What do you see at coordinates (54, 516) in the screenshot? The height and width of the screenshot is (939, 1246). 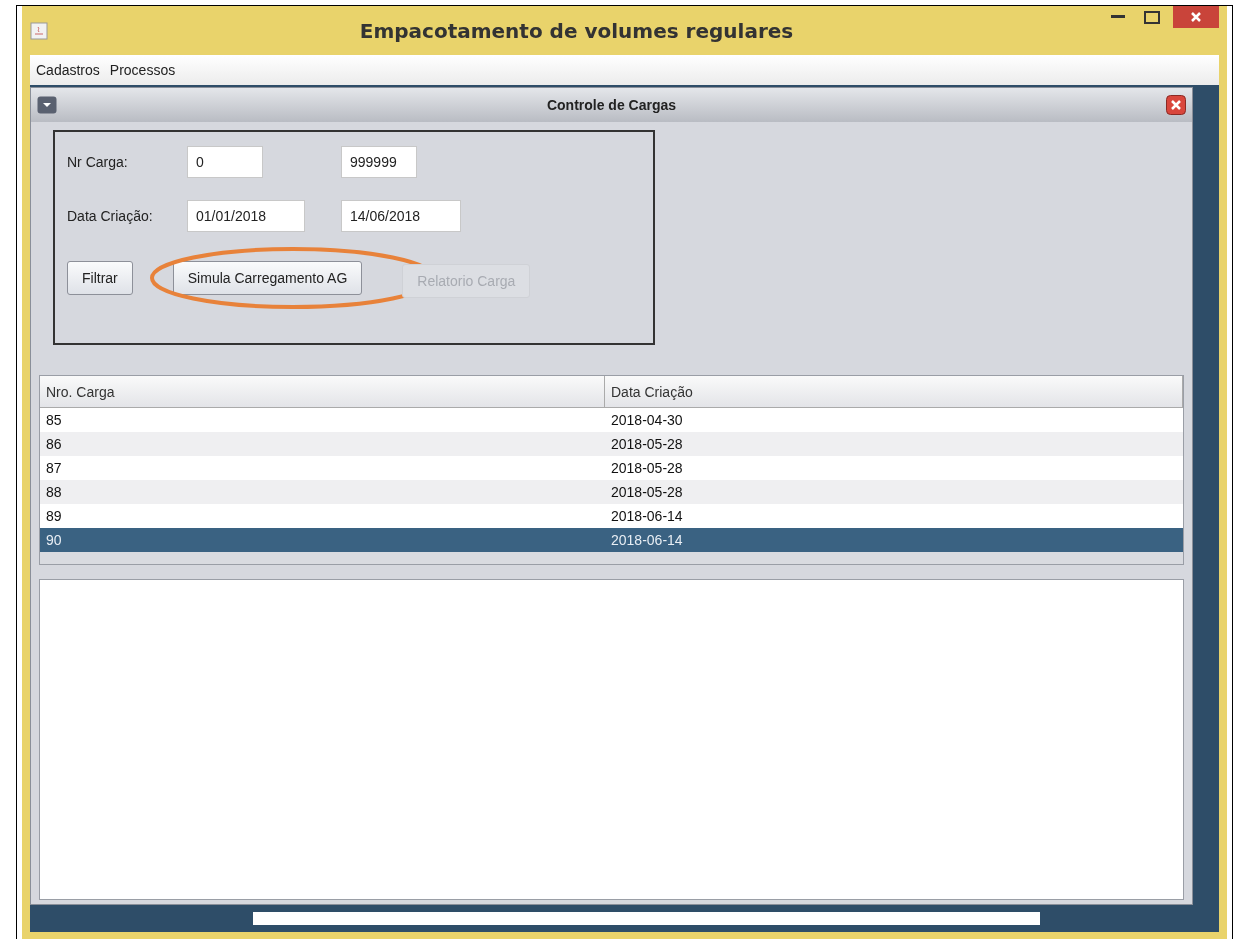 I see `table-cell-text: 89` at bounding box center [54, 516].